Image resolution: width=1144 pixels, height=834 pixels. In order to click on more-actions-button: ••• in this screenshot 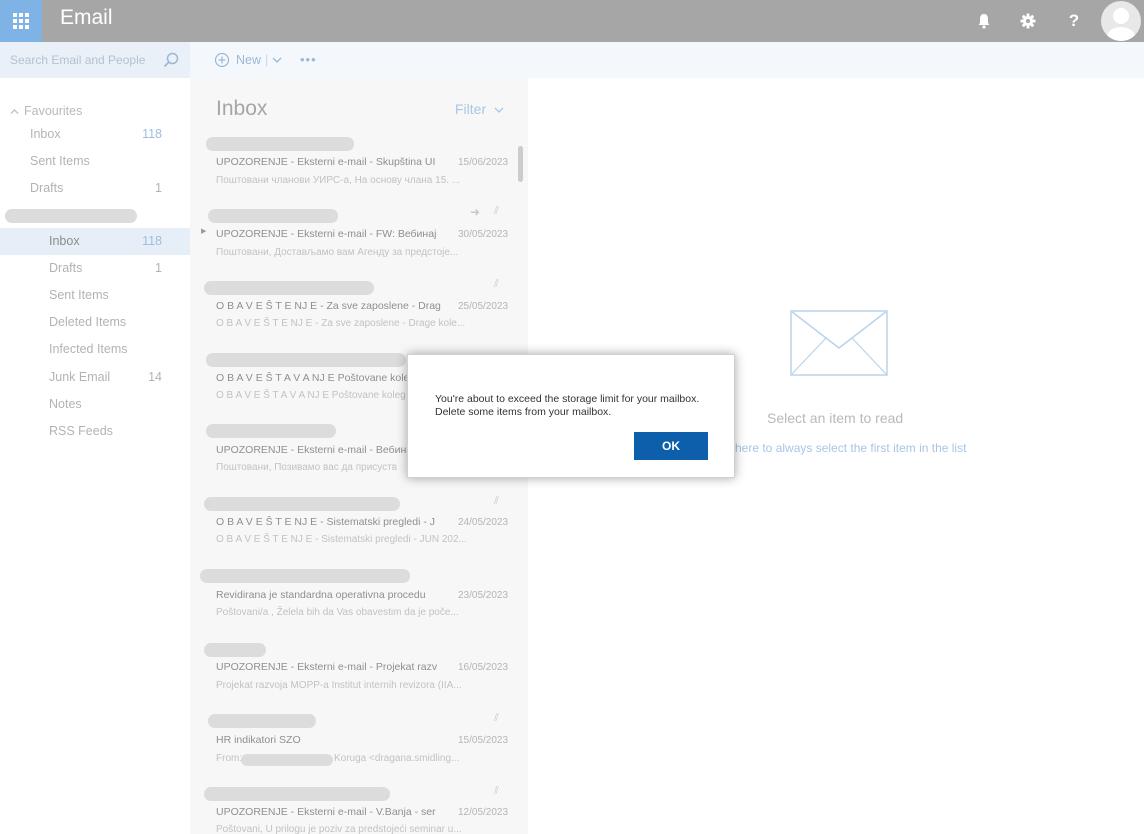, I will do `click(308, 59)`.